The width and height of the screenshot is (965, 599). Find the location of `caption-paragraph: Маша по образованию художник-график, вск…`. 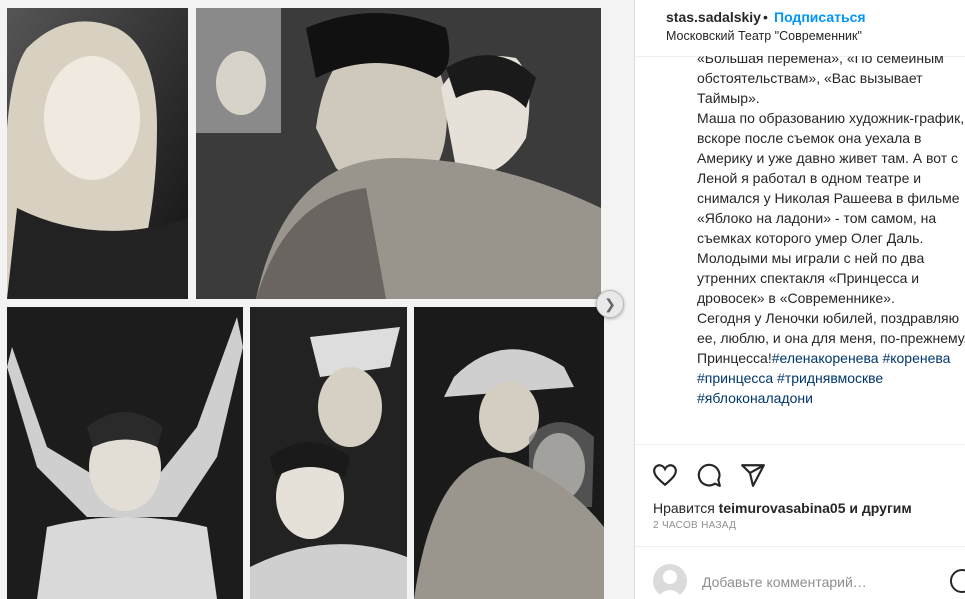

caption-paragraph: Маша по образованию художник-график, вск… is located at coordinates (831, 178).